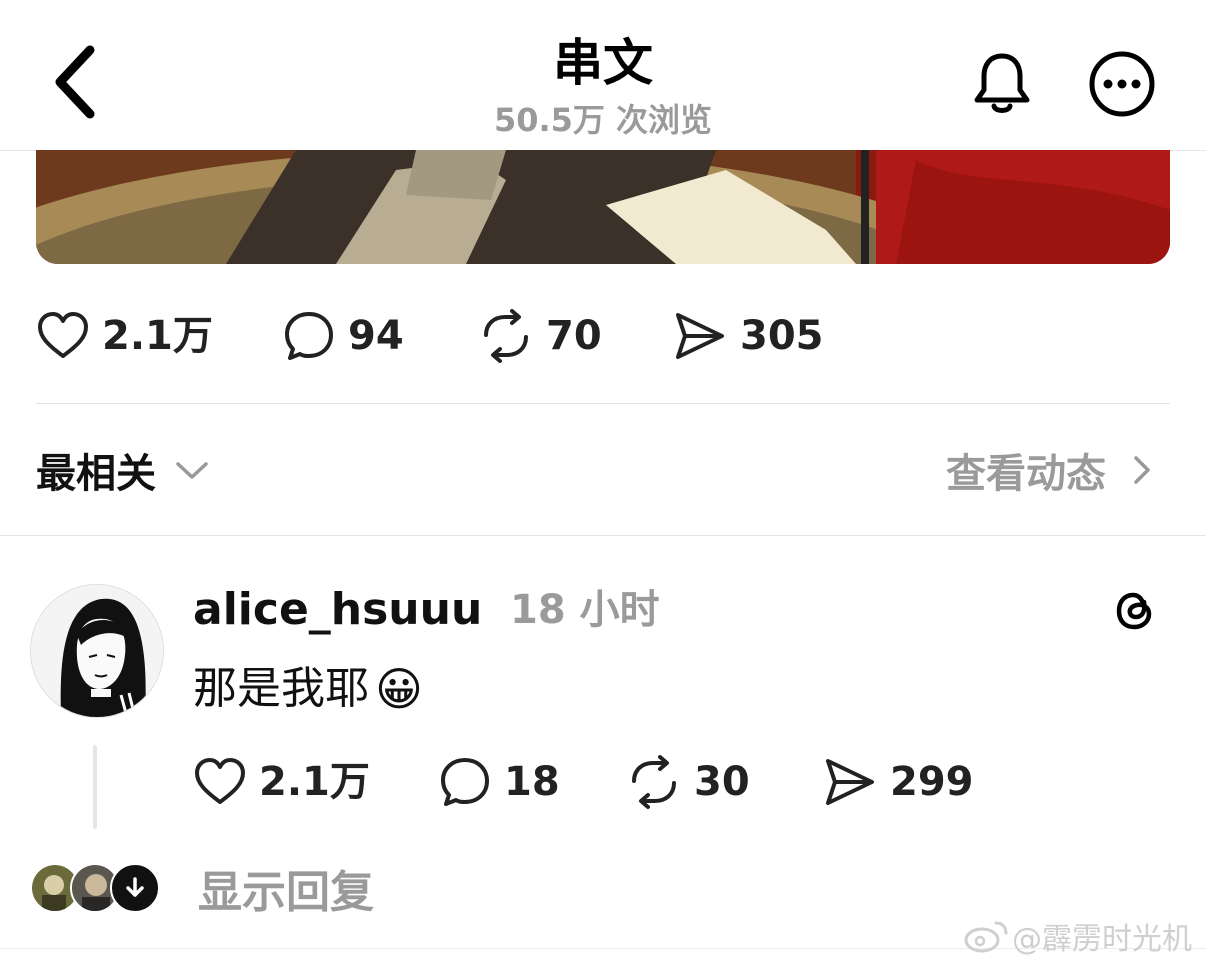 The width and height of the screenshot is (1206, 962). Describe the element at coordinates (540, 336) in the screenshot. I see `post-repost-button: 70` at that location.